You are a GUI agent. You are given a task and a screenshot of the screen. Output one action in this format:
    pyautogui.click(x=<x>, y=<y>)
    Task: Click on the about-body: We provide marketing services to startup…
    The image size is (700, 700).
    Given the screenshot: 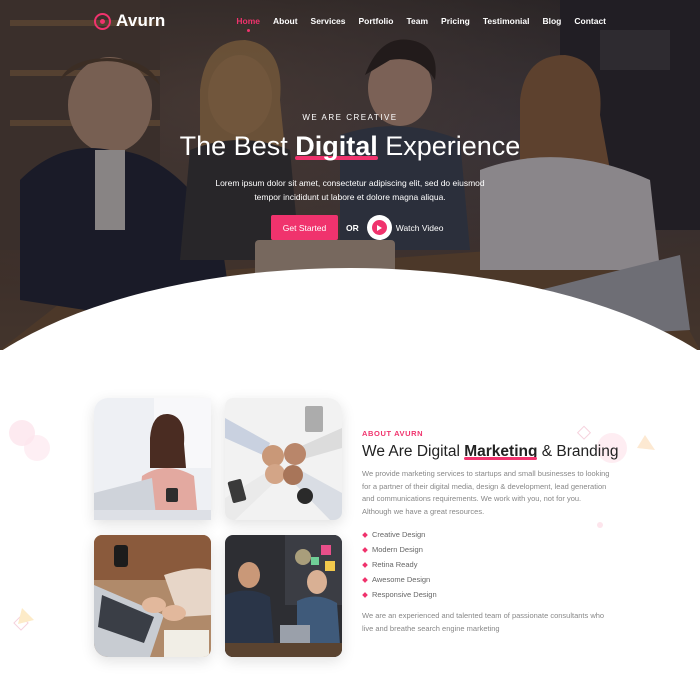 What is the action you would take?
    pyautogui.click(x=486, y=492)
    